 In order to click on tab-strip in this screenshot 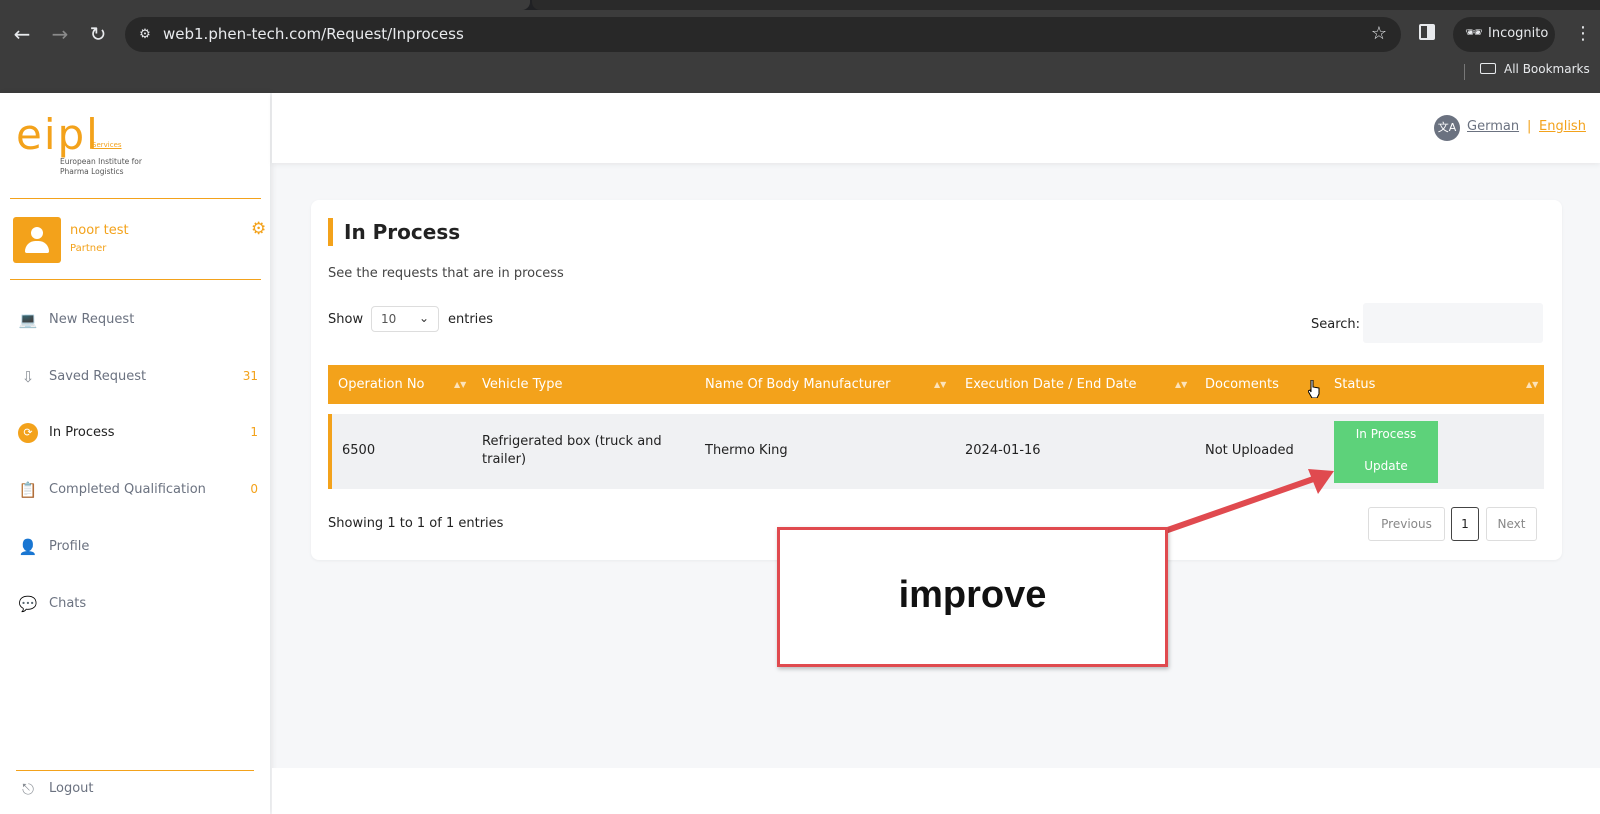, I will do `click(800, 5)`.